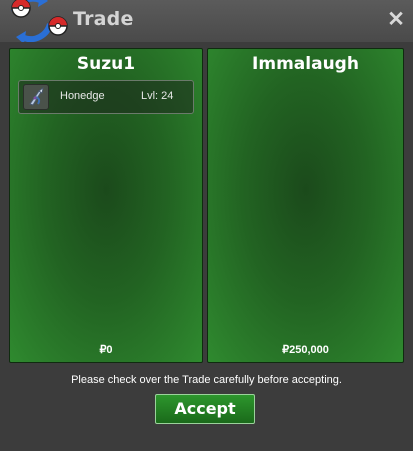 The width and height of the screenshot is (413, 451). Describe the element at coordinates (106, 350) in the screenshot. I see `my-money-offer: ₽0` at that location.